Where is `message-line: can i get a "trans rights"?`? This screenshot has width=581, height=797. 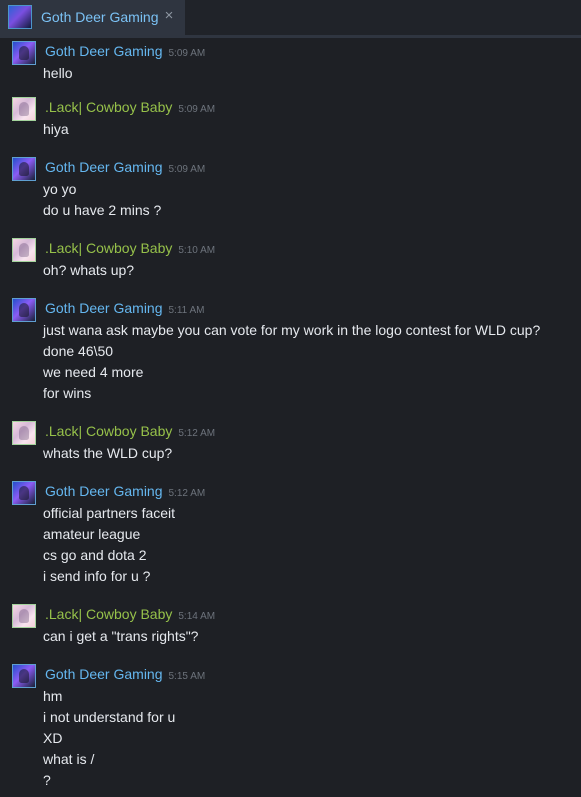
message-line: can i get a "trans rights"? is located at coordinates (121, 636).